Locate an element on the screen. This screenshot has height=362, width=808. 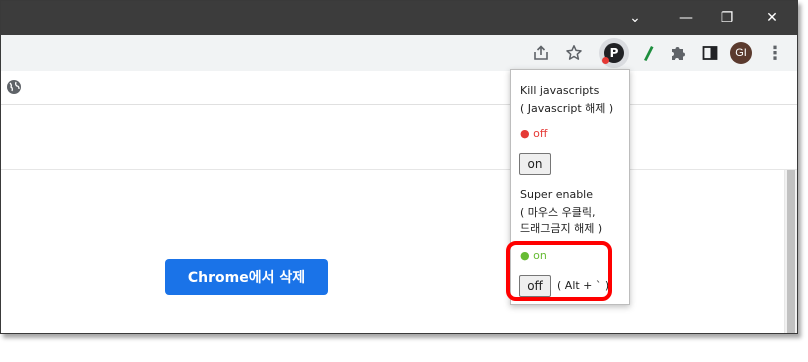
extensions-puzzle-icon is located at coordinates (678, 53).